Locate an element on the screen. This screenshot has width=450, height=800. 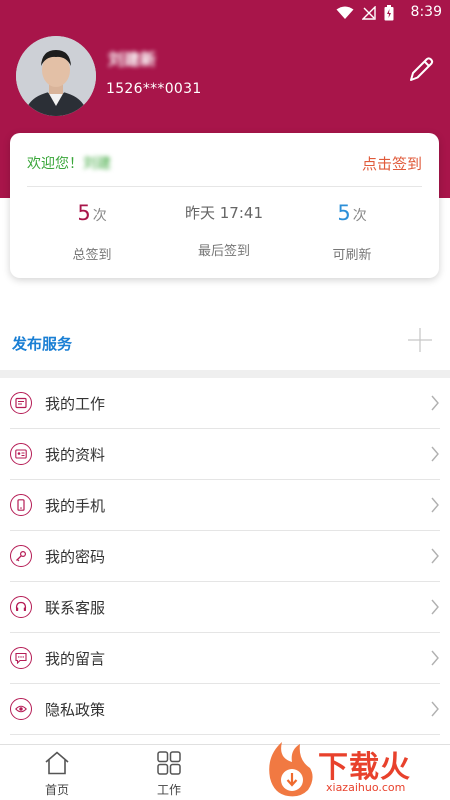
last-checkin-label: 最后签到 is located at coordinates (223, 251).